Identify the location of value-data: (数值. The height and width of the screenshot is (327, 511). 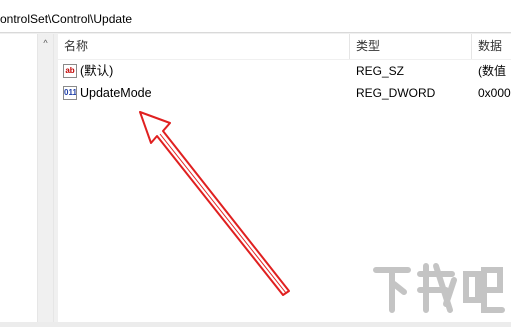
(492, 71).